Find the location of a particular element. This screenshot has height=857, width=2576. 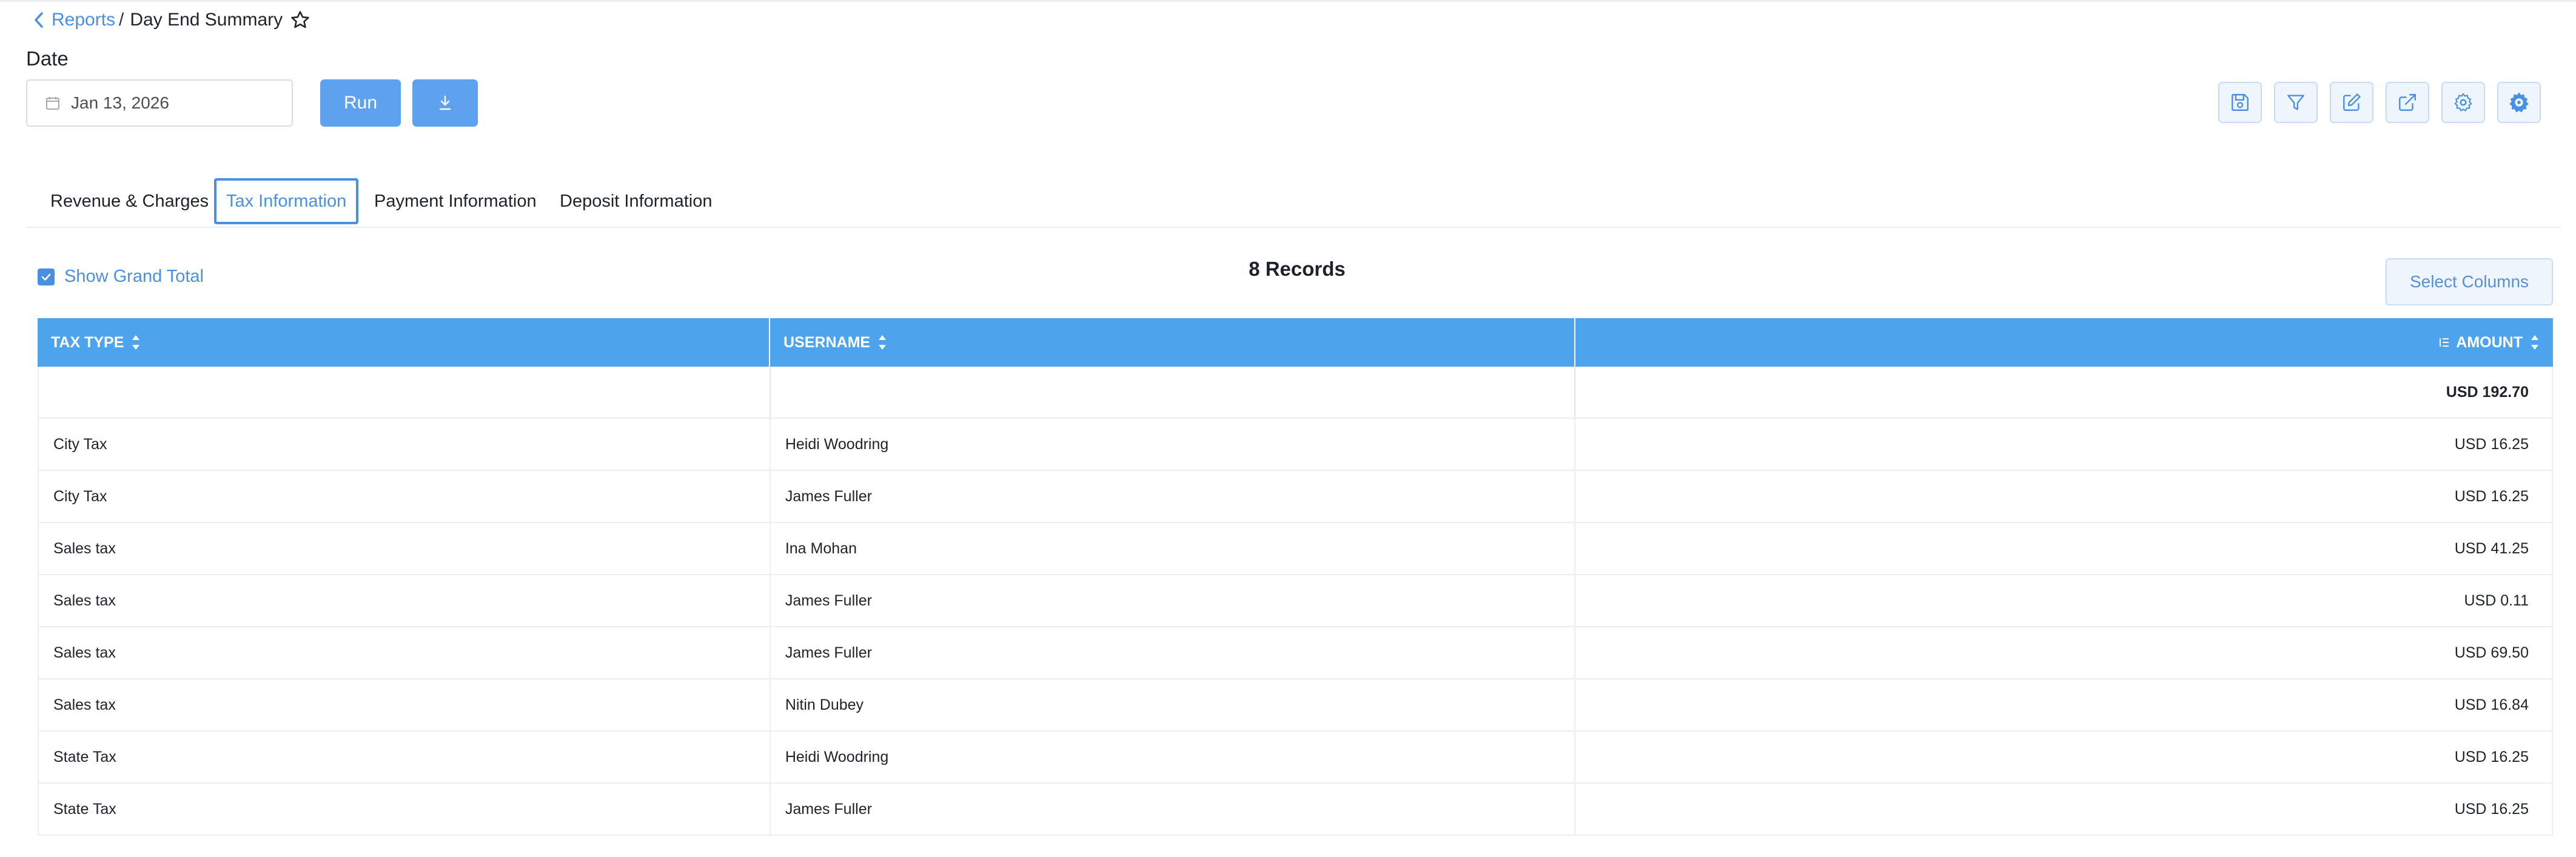

save-icon is located at coordinates (2240, 102).